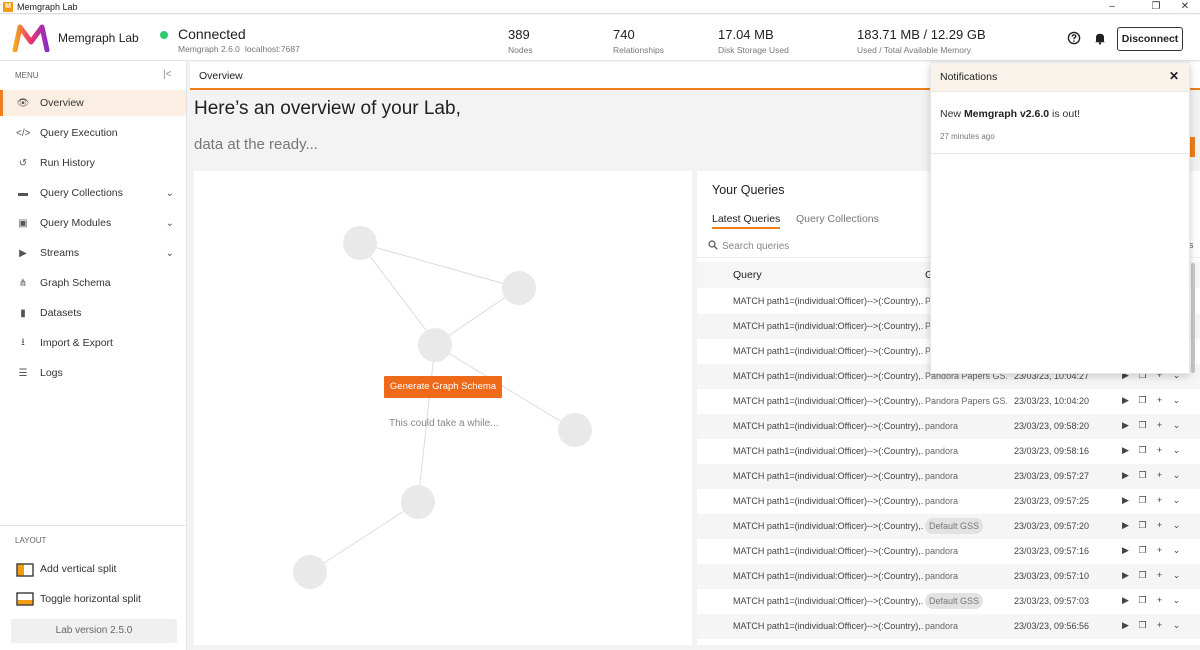  What do you see at coordinates (1074, 38) in the screenshot?
I see `help-icon` at bounding box center [1074, 38].